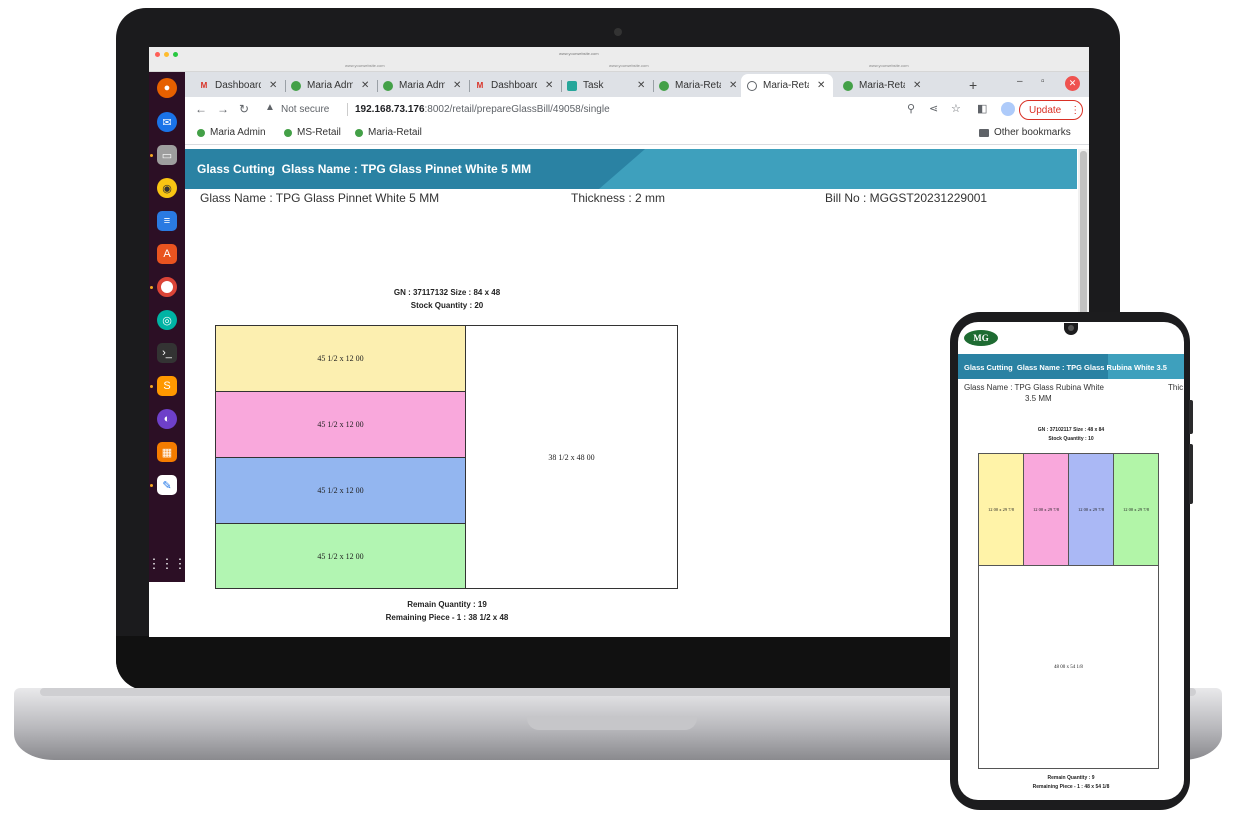 Image resolution: width=1240 pixels, height=819 pixels. What do you see at coordinates (1176, 387) in the screenshot?
I see `mobile-thickness: Thic` at bounding box center [1176, 387].